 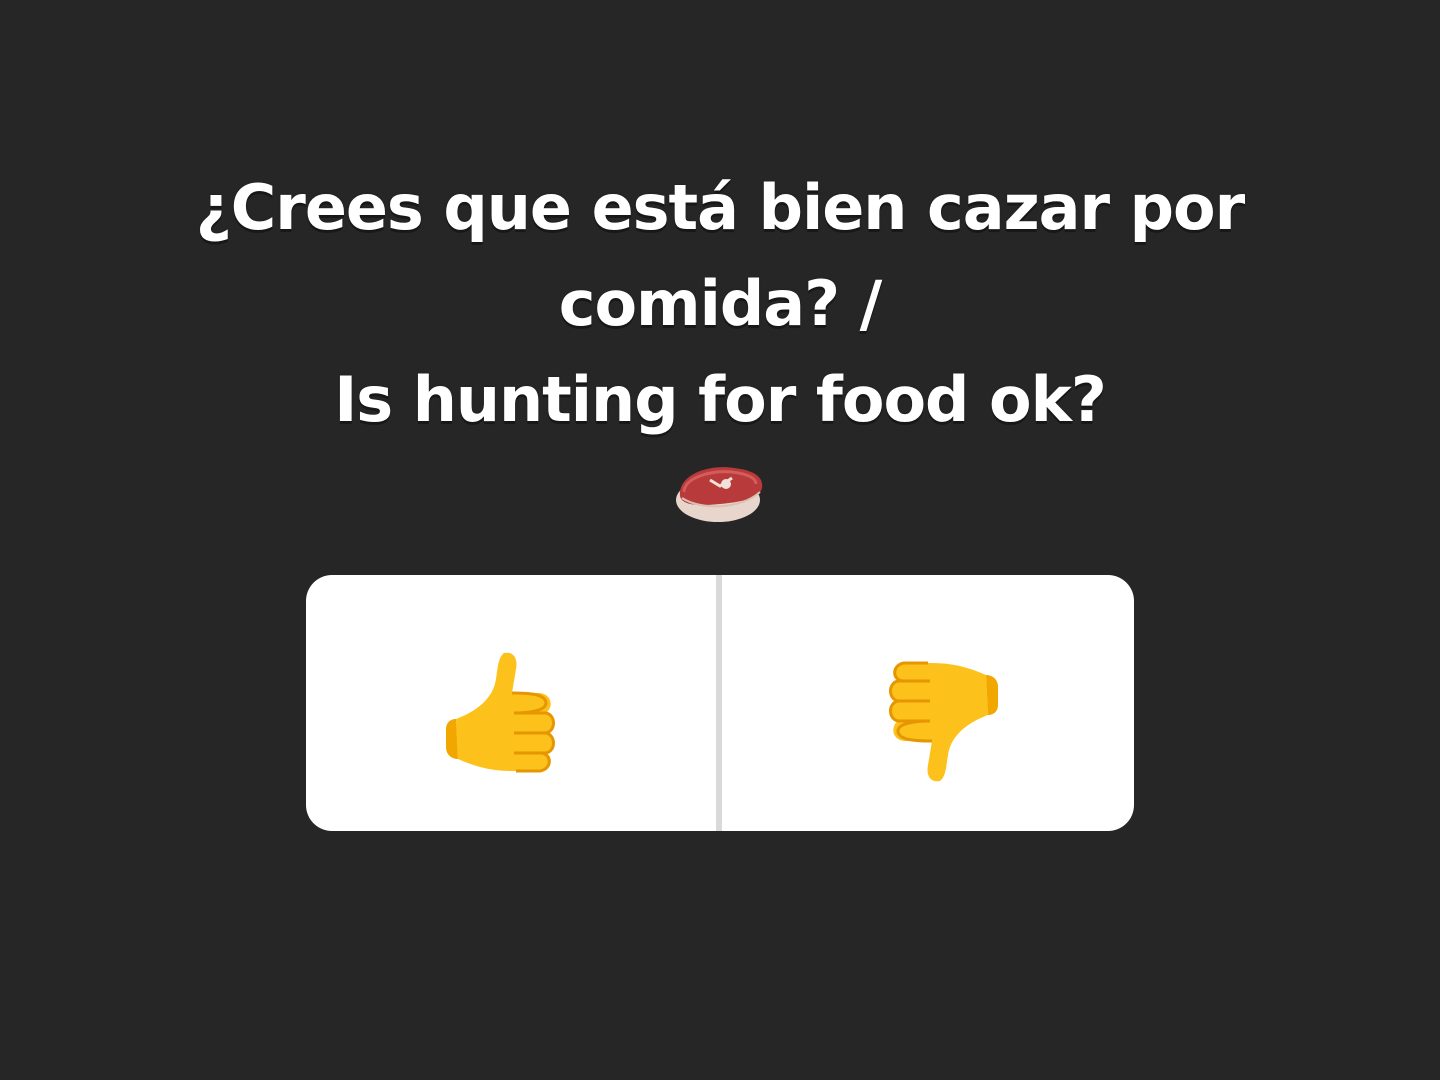 I want to click on poll-option-yes, so click(x=511, y=703).